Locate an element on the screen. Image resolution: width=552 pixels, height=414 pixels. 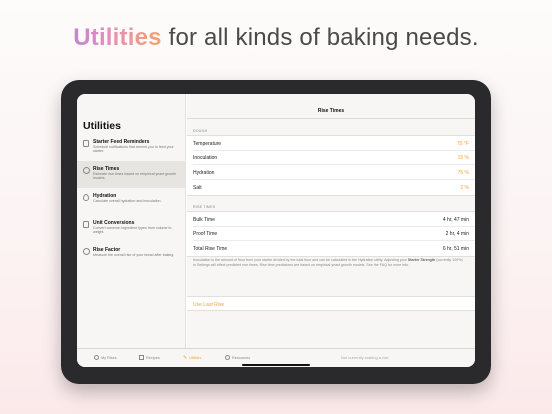
row-label: Salt is located at coordinates (197, 187).